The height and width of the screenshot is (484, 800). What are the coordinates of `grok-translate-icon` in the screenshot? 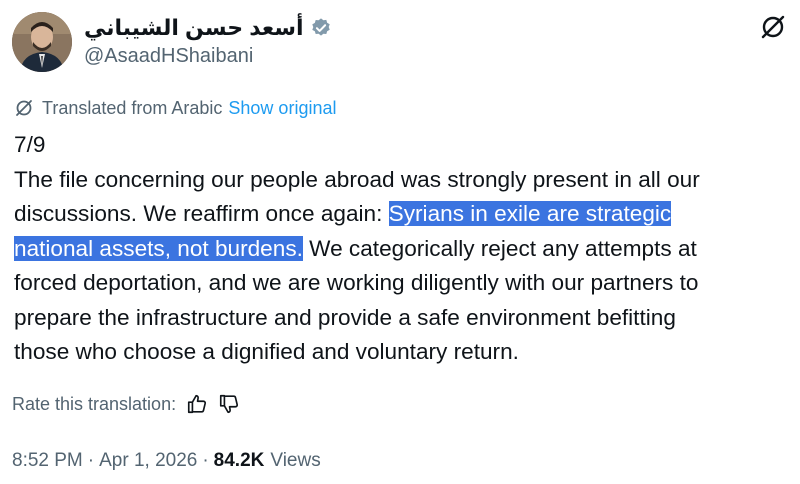 It's located at (773, 27).